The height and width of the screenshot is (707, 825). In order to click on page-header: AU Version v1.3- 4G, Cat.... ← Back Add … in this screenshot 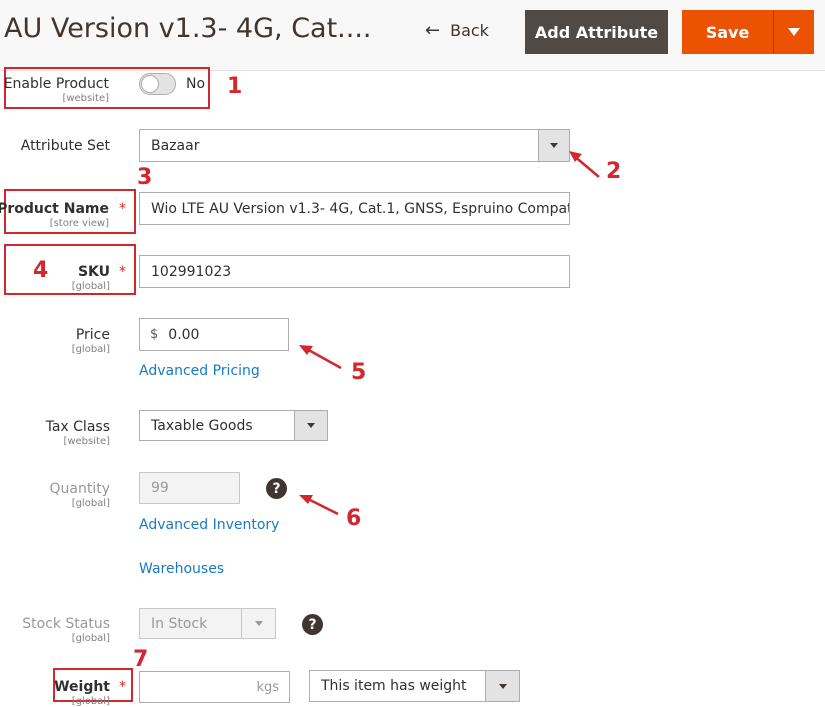, I will do `click(412, 35)`.